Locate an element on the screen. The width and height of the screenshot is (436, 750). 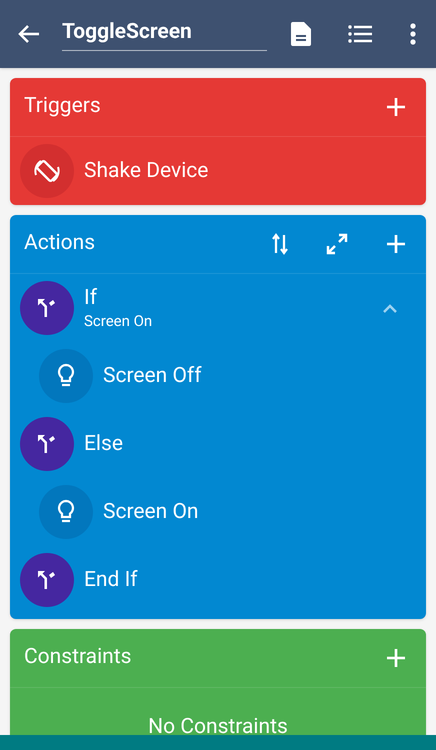
section-title: Constraints is located at coordinates (78, 658).